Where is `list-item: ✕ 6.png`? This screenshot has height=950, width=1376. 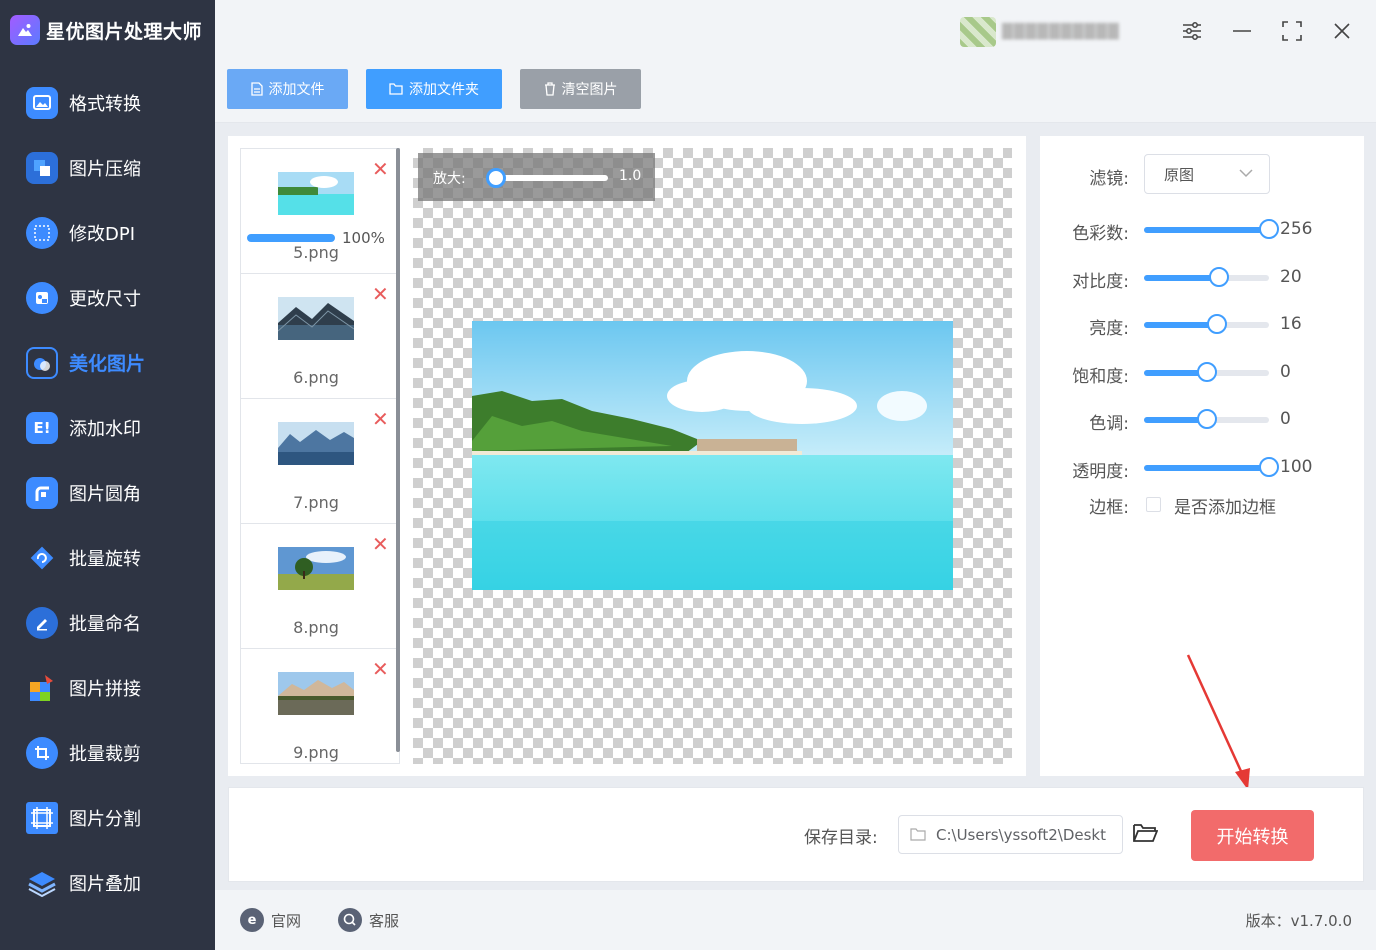 list-item: ✕ 6.png is located at coordinates (320, 336).